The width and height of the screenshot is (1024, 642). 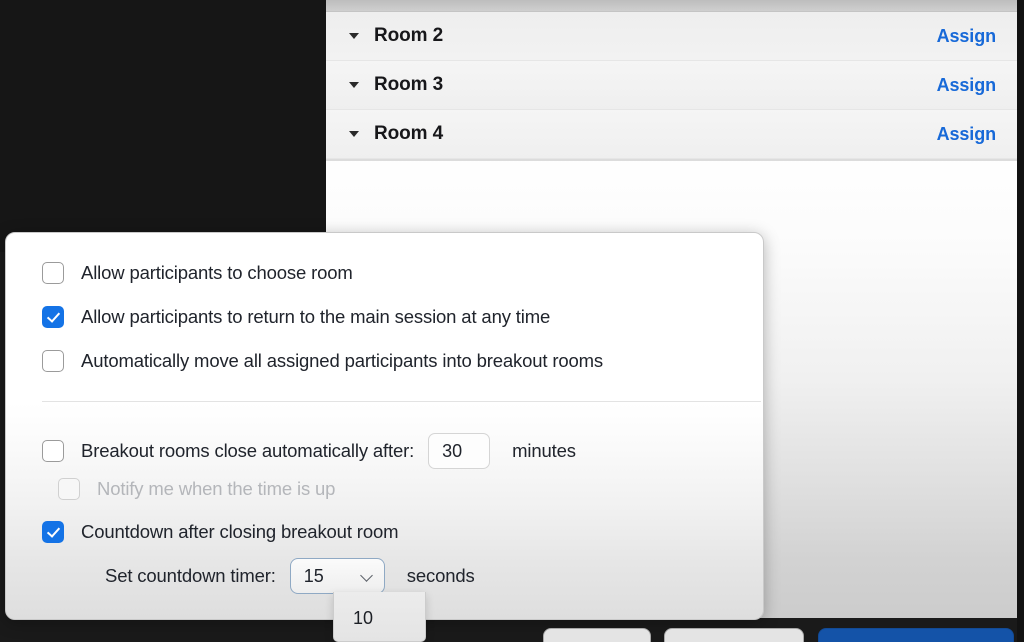 I want to click on window-titlebar, so click(x=672, y=6).